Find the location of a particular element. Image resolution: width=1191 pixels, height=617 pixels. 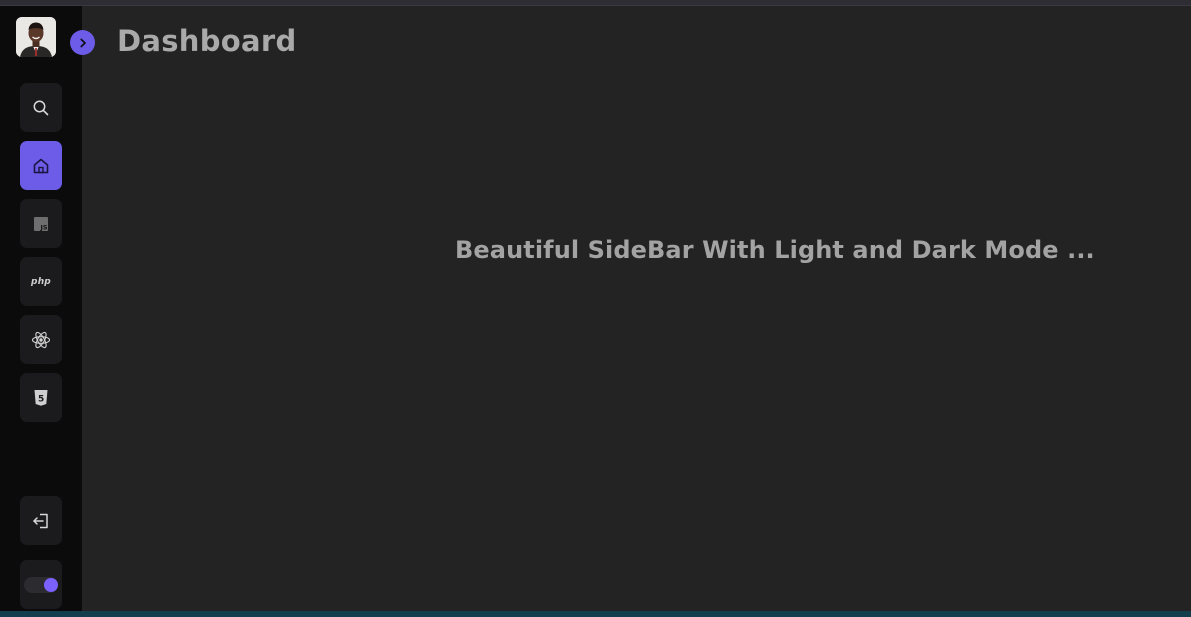

avatar-image is located at coordinates (36, 37).